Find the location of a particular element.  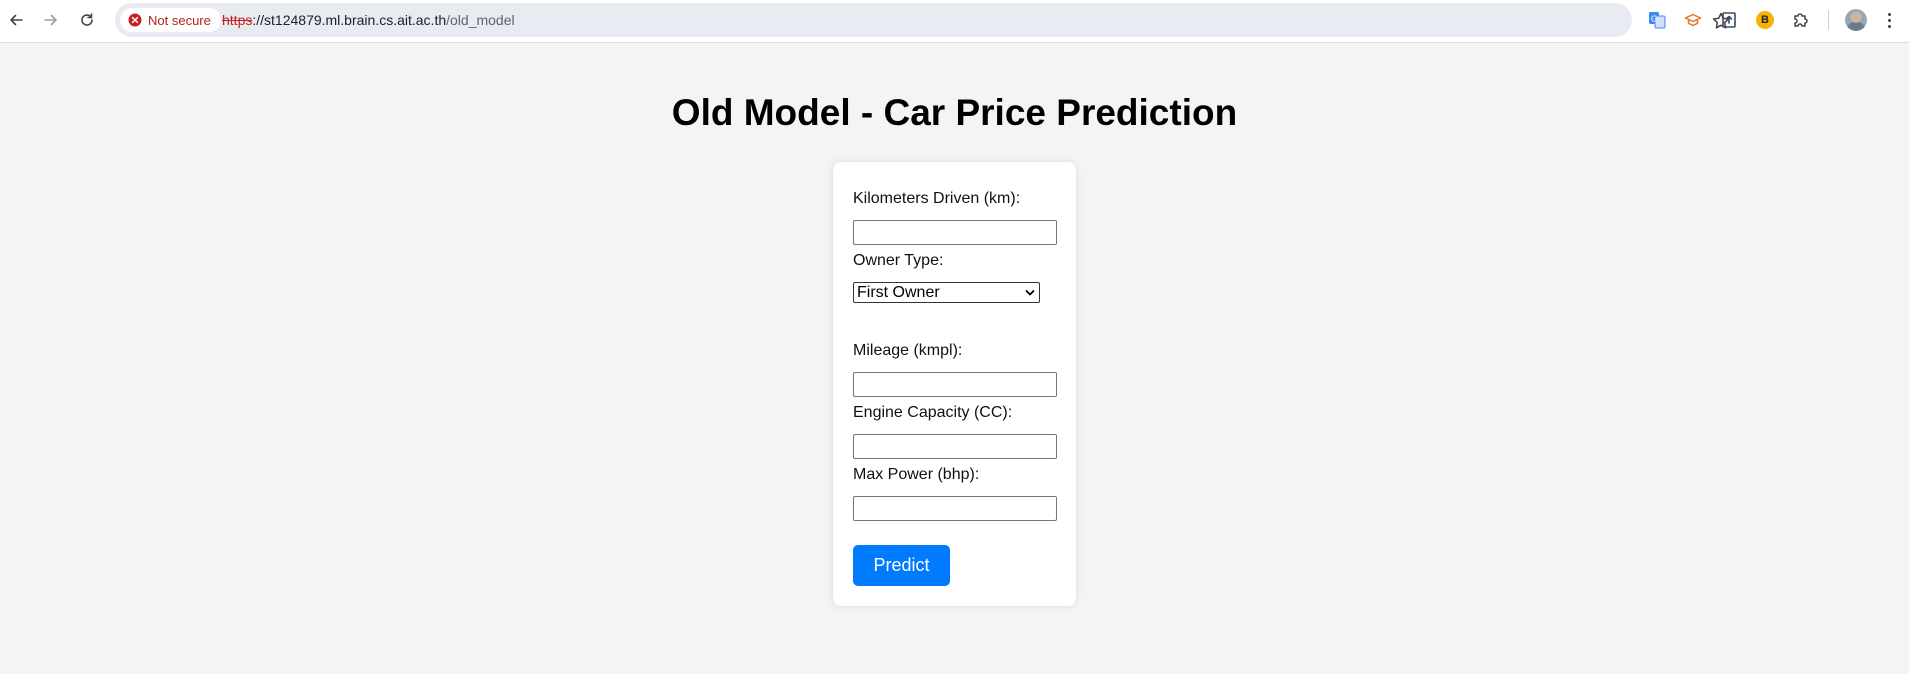

owner-type-label: Owner Type: is located at coordinates (898, 260).